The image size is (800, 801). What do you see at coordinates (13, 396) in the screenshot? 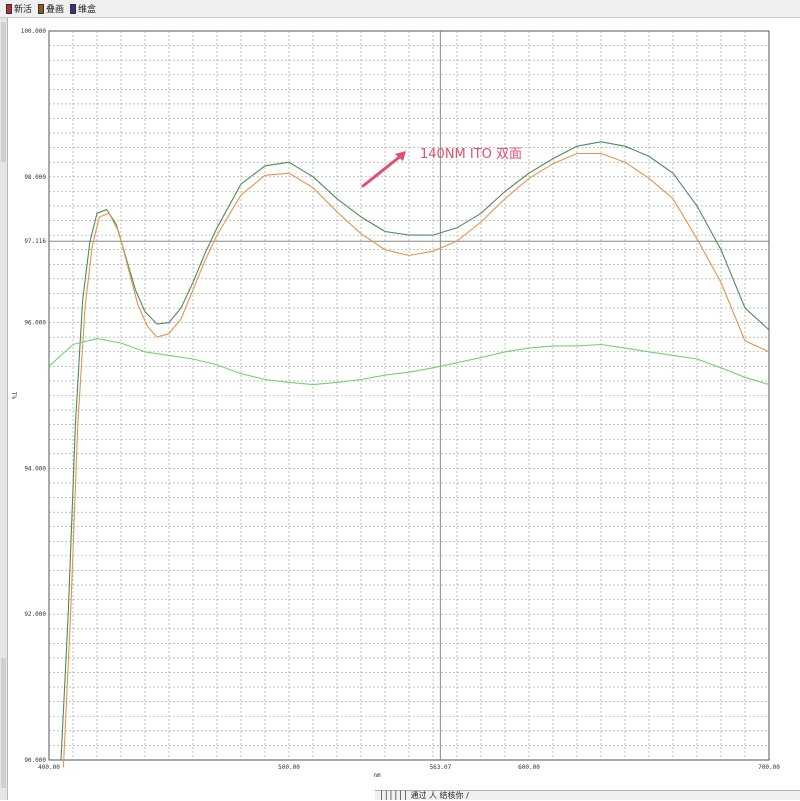
I see `y-axis-label: T%` at bounding box center [13, 396].